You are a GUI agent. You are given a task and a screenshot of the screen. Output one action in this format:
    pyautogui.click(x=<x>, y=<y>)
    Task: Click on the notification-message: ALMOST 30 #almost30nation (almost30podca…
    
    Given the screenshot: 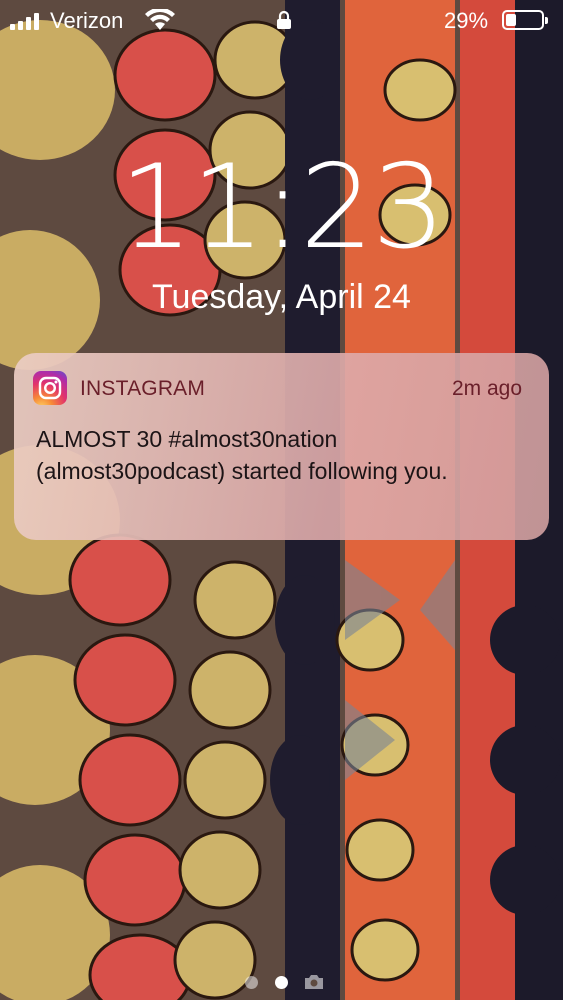 What is the action you would take?
    pyautogui.click(x=242, y=455)
    